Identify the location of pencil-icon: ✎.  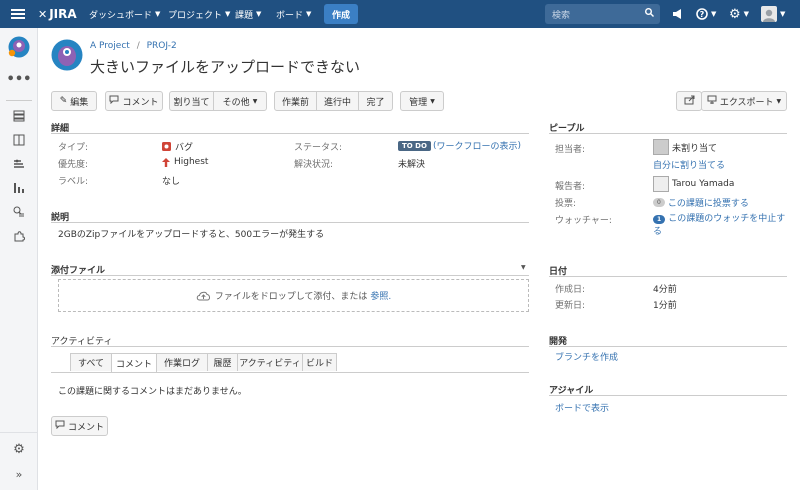
(63, 101).